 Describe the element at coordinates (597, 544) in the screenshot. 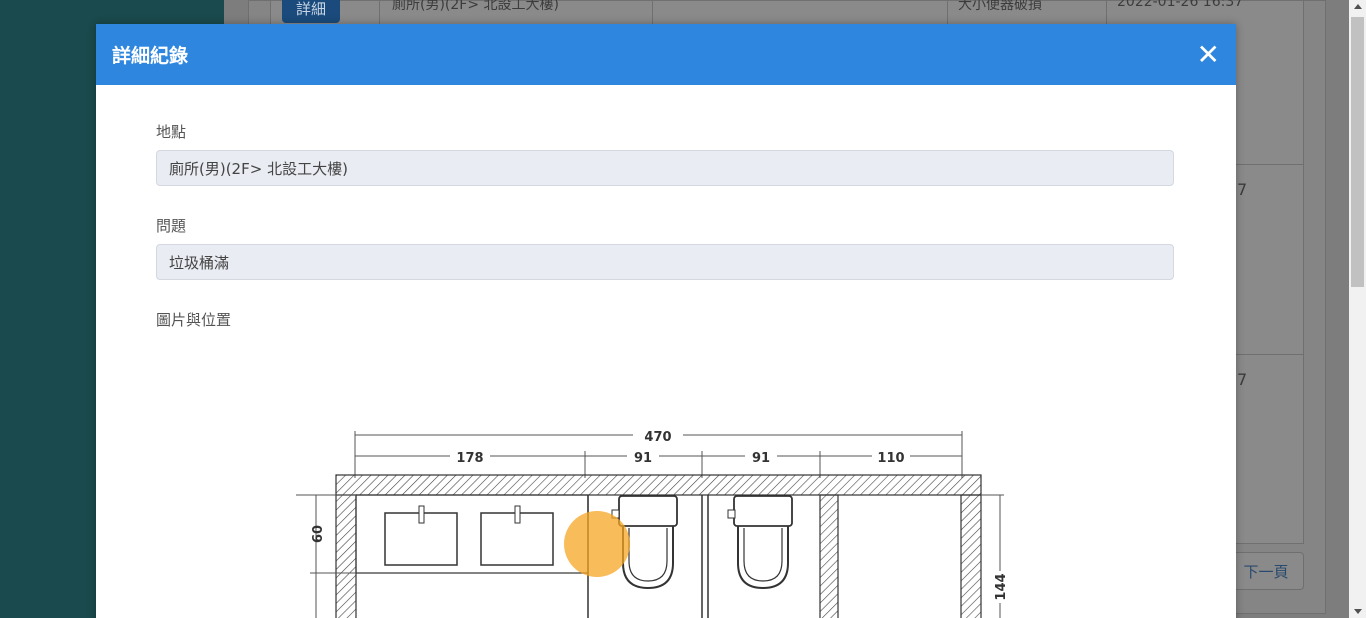

I see `location-marker` at that location.